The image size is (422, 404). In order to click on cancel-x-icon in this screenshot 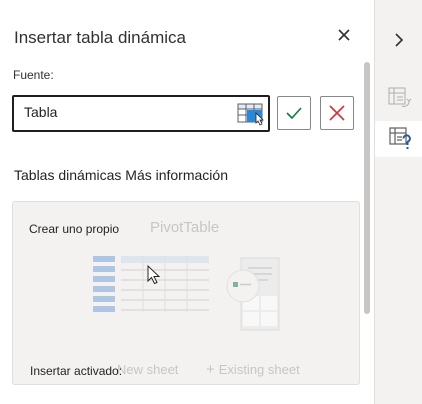, I will do `click(337, 113)`.